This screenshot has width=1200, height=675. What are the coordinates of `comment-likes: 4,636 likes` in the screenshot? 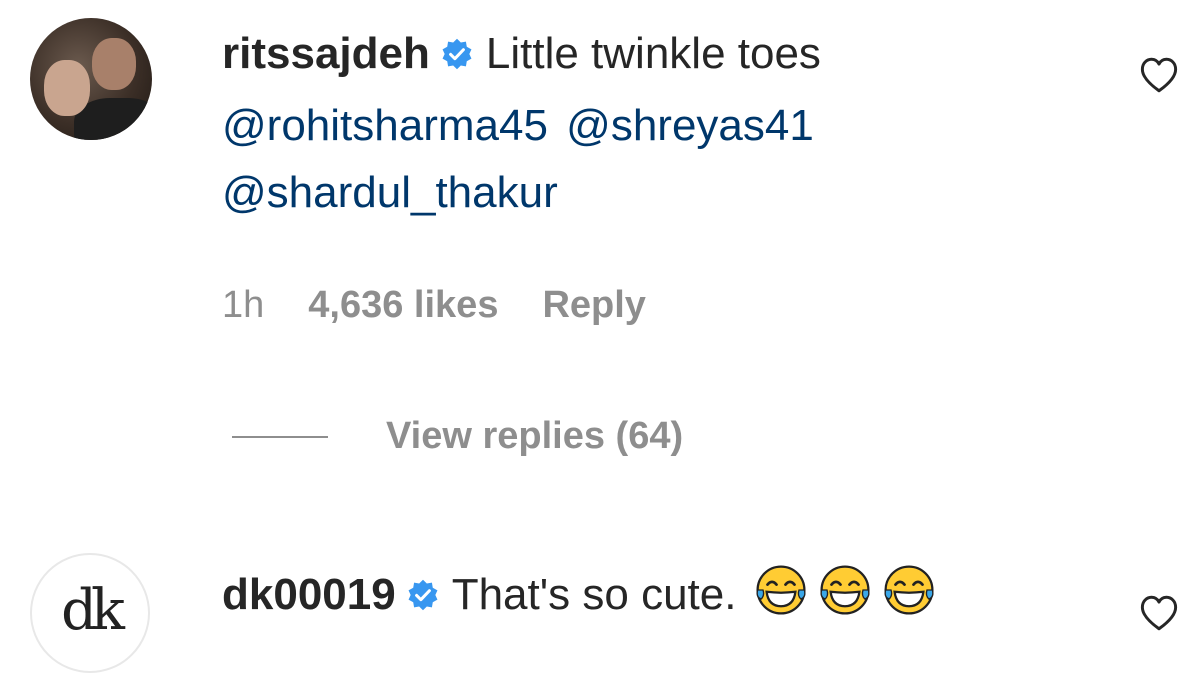 It's located at (403, 305).